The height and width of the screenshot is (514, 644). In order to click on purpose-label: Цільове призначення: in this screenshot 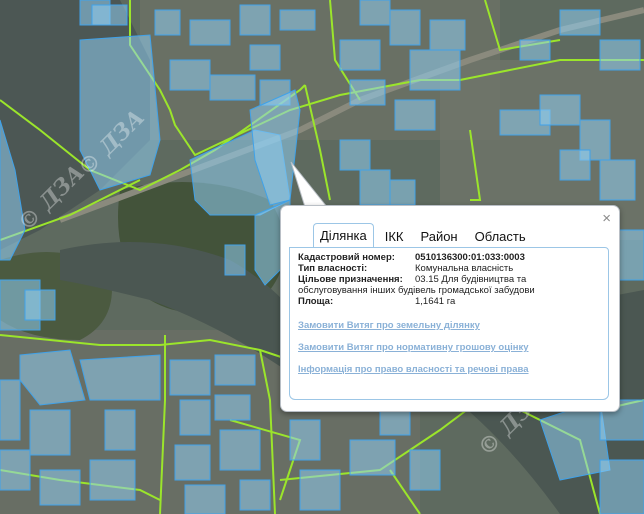, I will do `click(350, 279)`.